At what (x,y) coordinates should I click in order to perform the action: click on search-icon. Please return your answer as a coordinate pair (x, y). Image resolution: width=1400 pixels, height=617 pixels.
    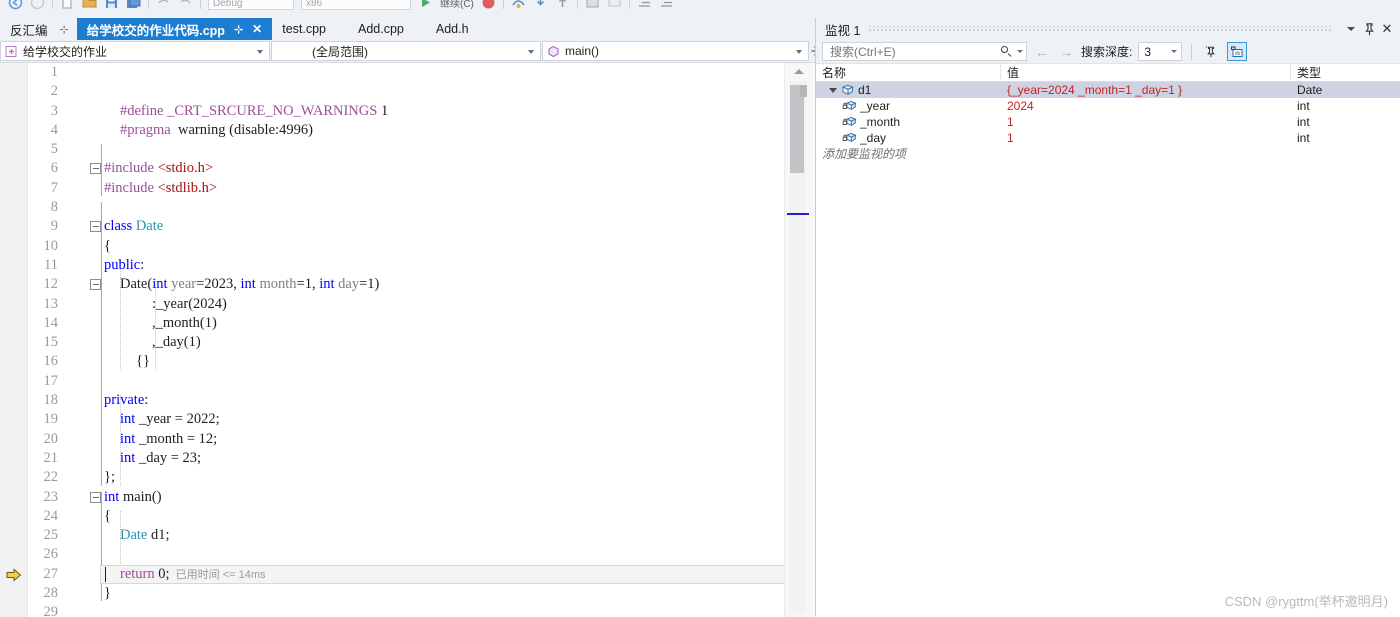
    Looking at the image, I should click on (1007, 51).